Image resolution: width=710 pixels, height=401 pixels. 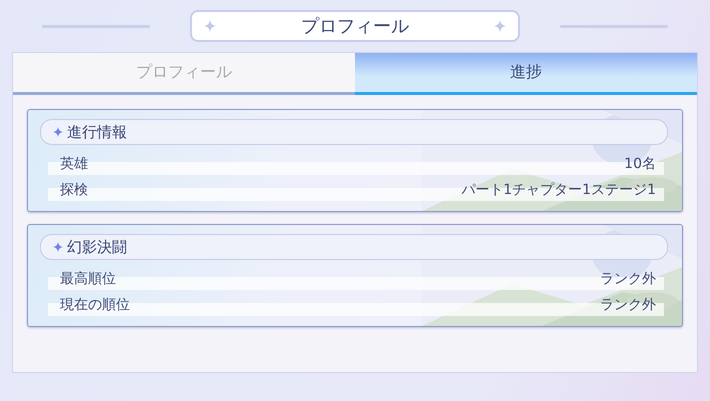 What do you see at coordinates (355, 26) in the screenshot?
I see `window-title: プロフィール` at bounding box center [355, 26].